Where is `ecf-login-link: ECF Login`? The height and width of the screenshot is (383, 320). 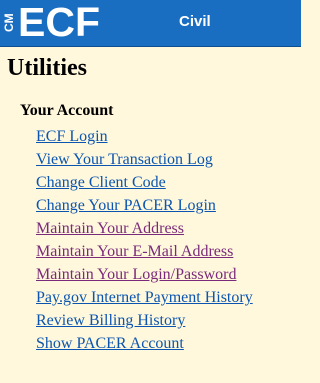
ecf-login-link: ECF Login is located at coordinates (72, 136).